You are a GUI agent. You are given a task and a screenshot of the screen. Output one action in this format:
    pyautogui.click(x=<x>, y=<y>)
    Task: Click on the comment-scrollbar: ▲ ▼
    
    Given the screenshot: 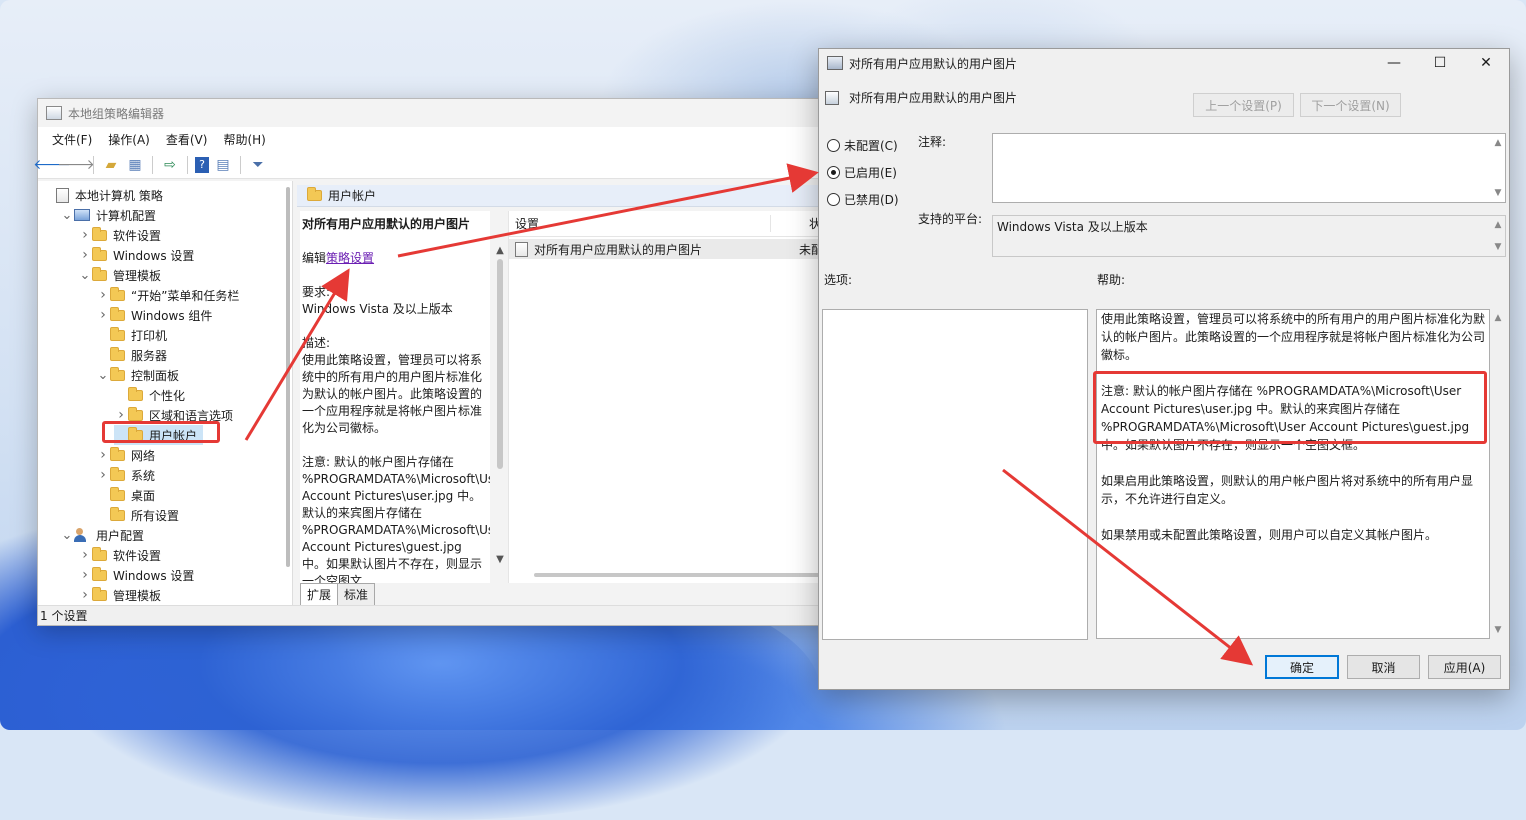 What is the action you would take?
    pyautogui.click(x=1498, y=168)
    